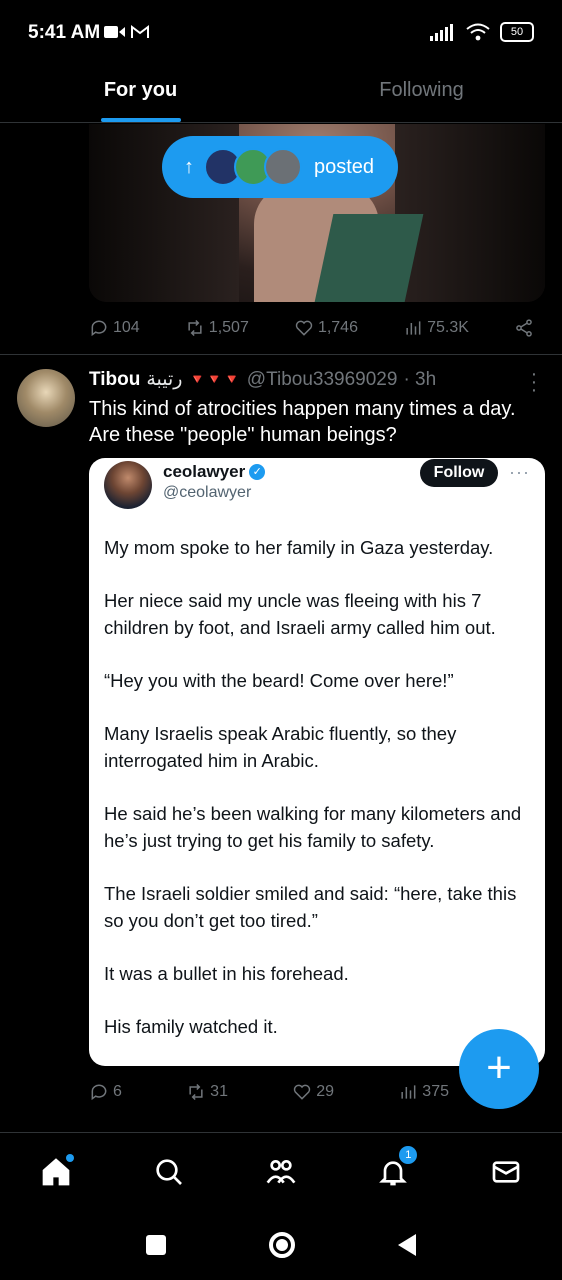 This screenshot has height=1280, width=562. I want to click on embedded-name: ceolawyer, so click(204, 471).